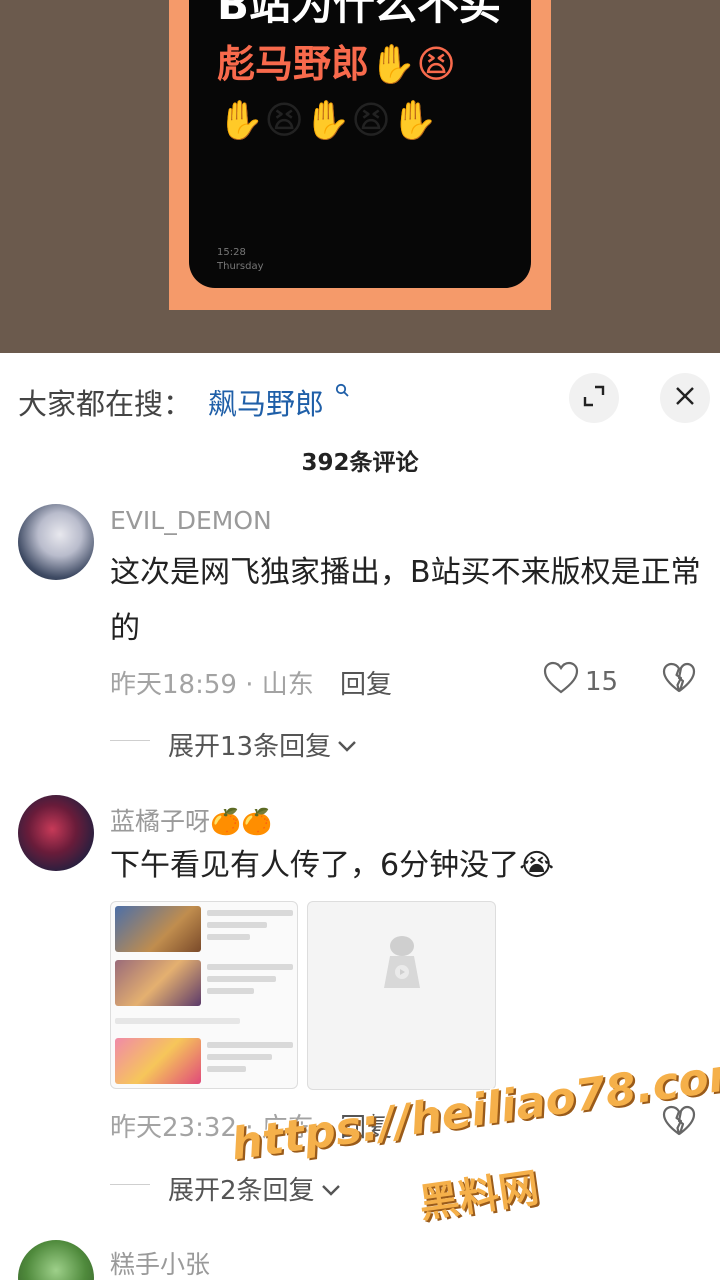 This screenshot has height=1280, width=720. What do you see at coordinates (602, 681) in the screenshot?
I see `like-count: 15` at bounding box center [602, 681].